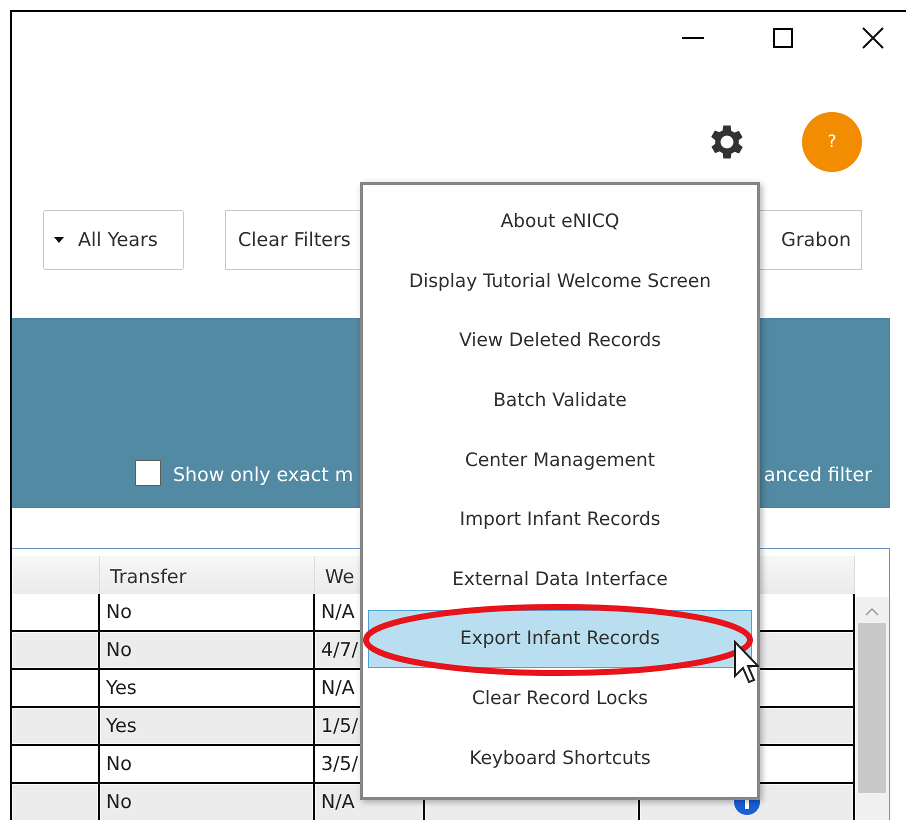  I want to click on close-icon, so click(873, 38).